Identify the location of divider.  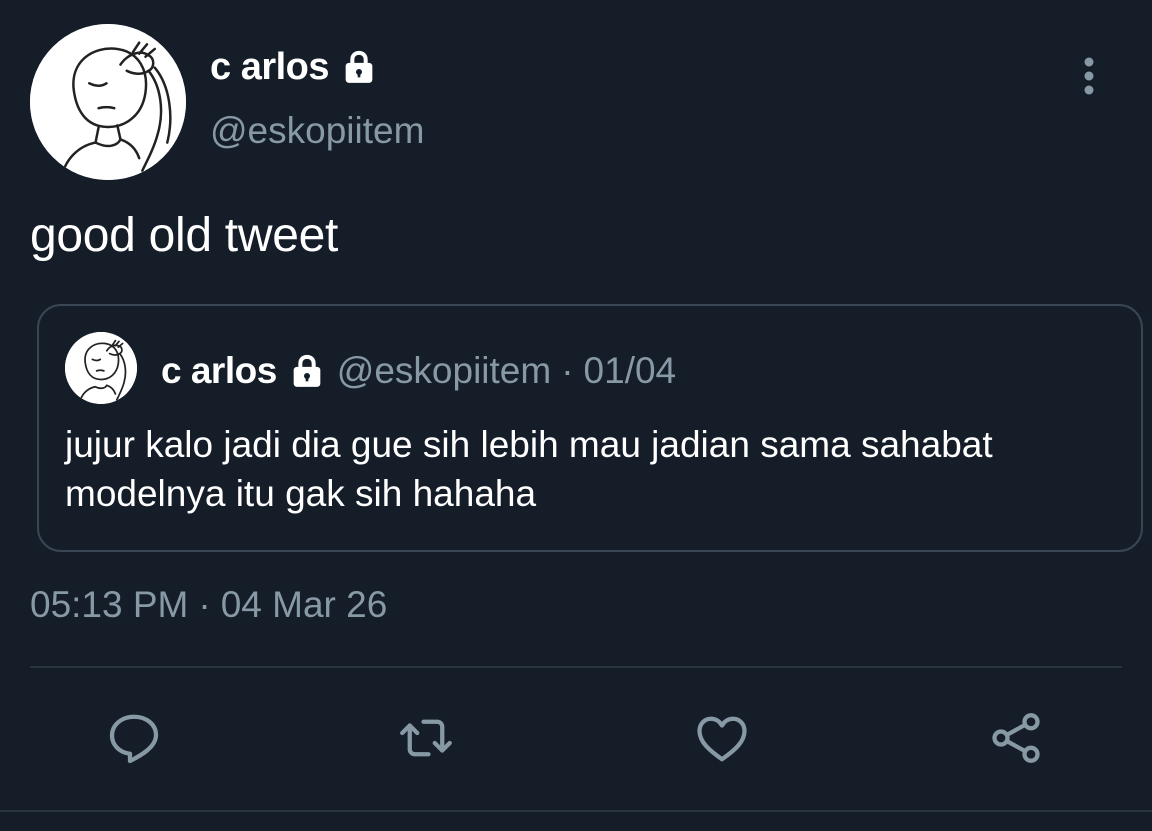
(576, 667).